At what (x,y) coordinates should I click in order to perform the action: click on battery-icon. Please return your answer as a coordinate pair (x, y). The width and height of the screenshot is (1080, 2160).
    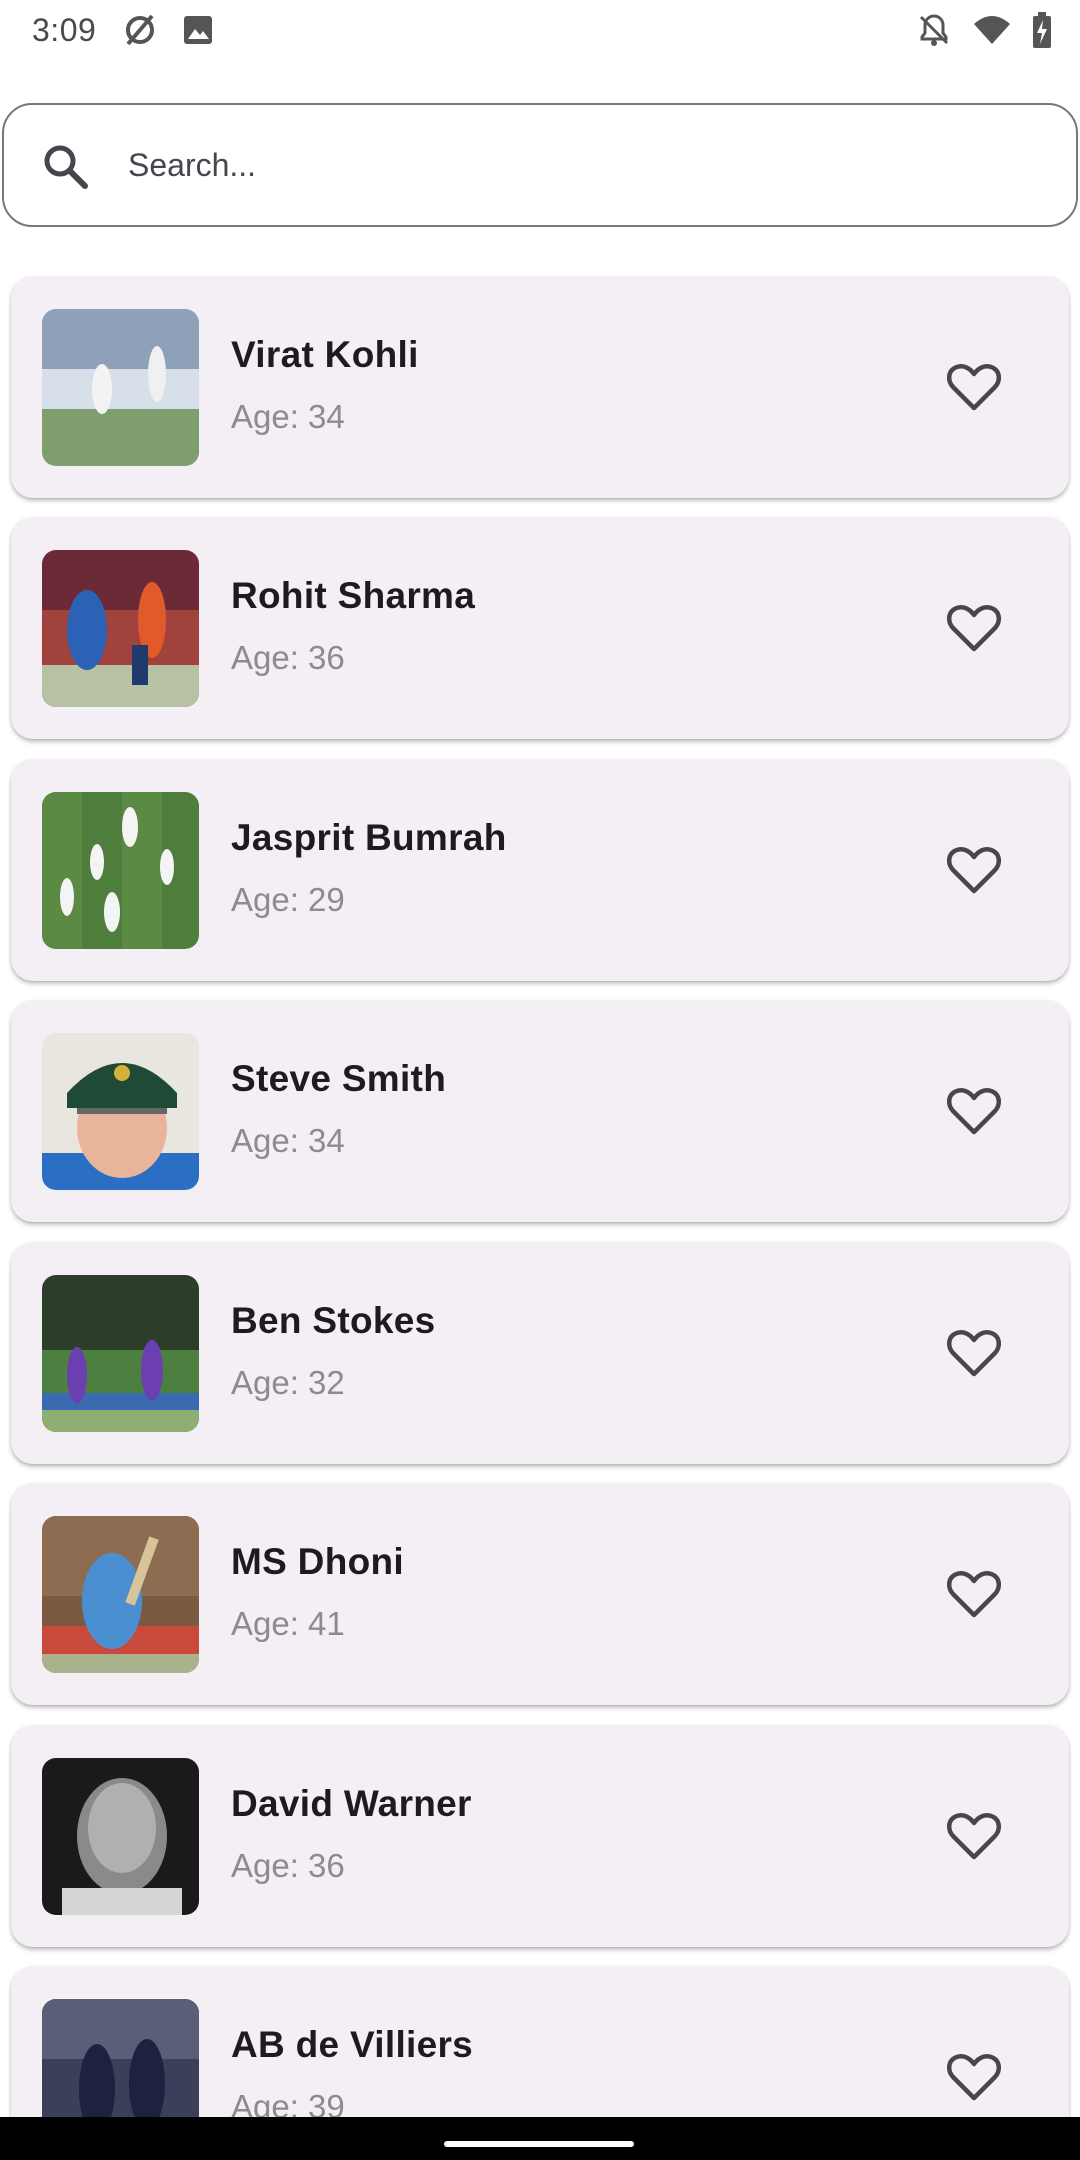
    Looking at the image, I should click on (1042, 30).